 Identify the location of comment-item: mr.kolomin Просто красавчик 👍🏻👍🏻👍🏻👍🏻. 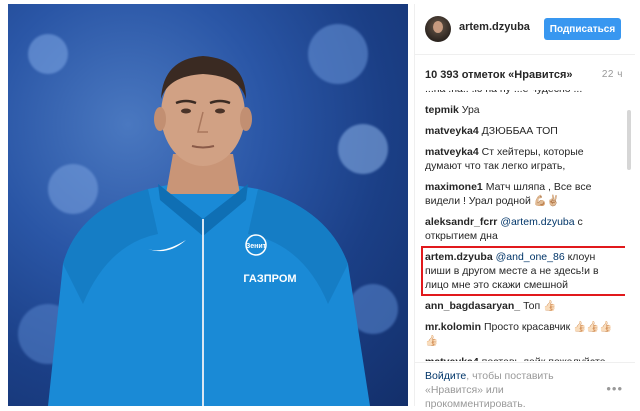
(524, 334).